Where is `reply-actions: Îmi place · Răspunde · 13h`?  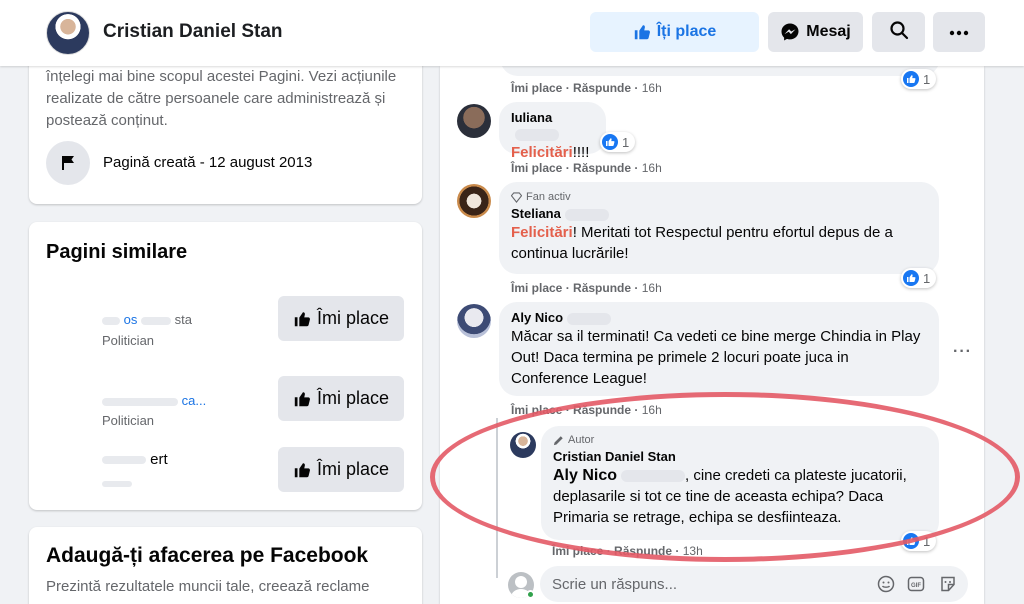 reply-actions: Îmi place · Răspunde · 13h is located at coordinates (627, 551).